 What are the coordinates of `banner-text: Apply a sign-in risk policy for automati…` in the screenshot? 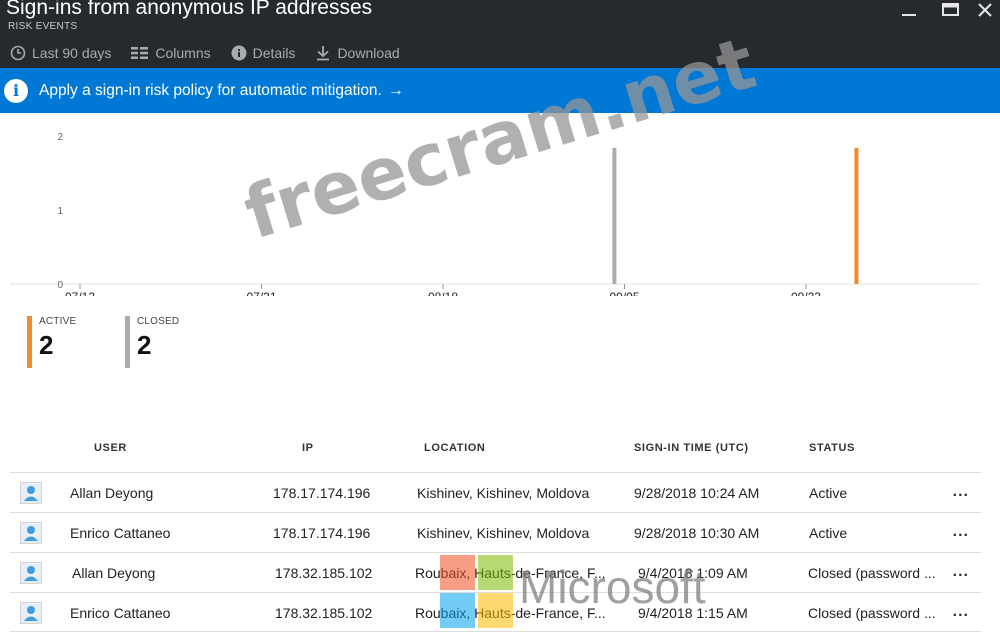 It's located at (210, 90).